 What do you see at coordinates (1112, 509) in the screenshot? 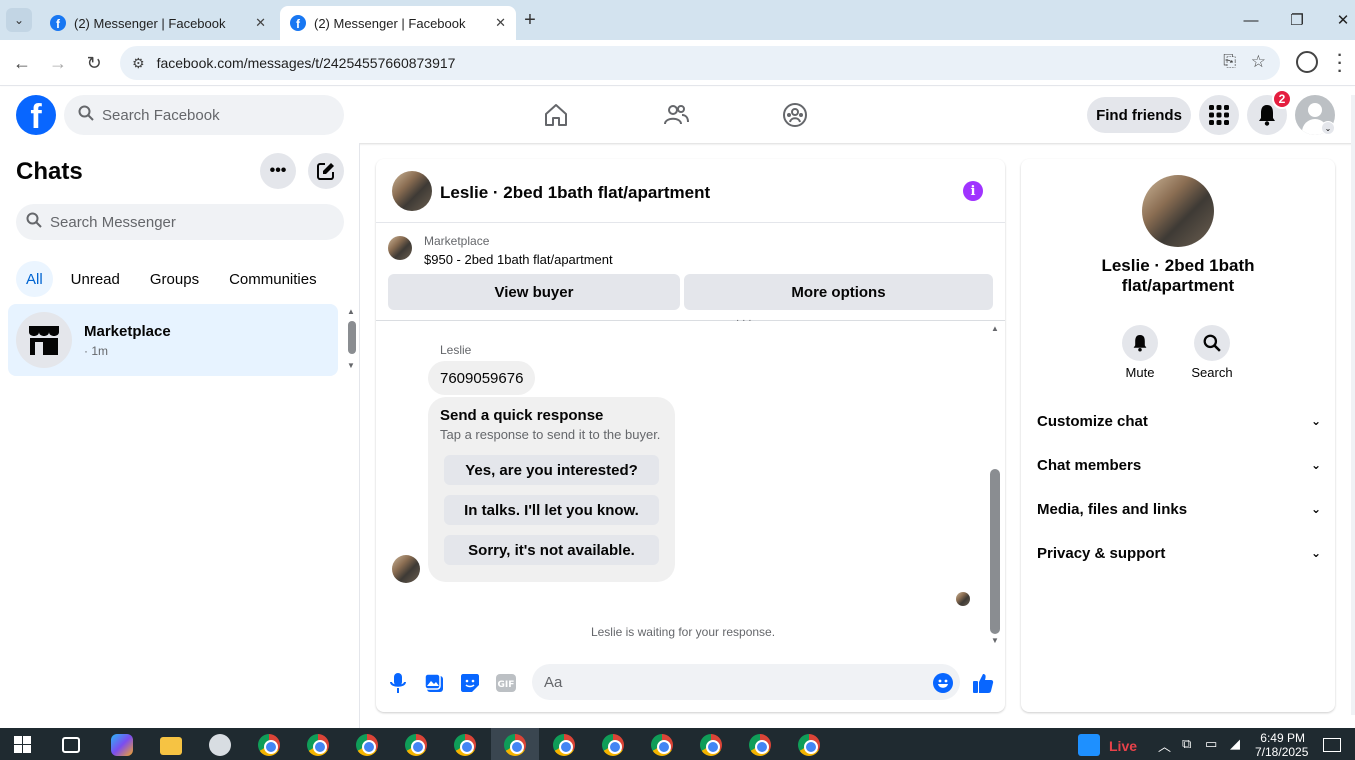
I see `section-label: Media, files and links` at bounding box center [1112, 509].